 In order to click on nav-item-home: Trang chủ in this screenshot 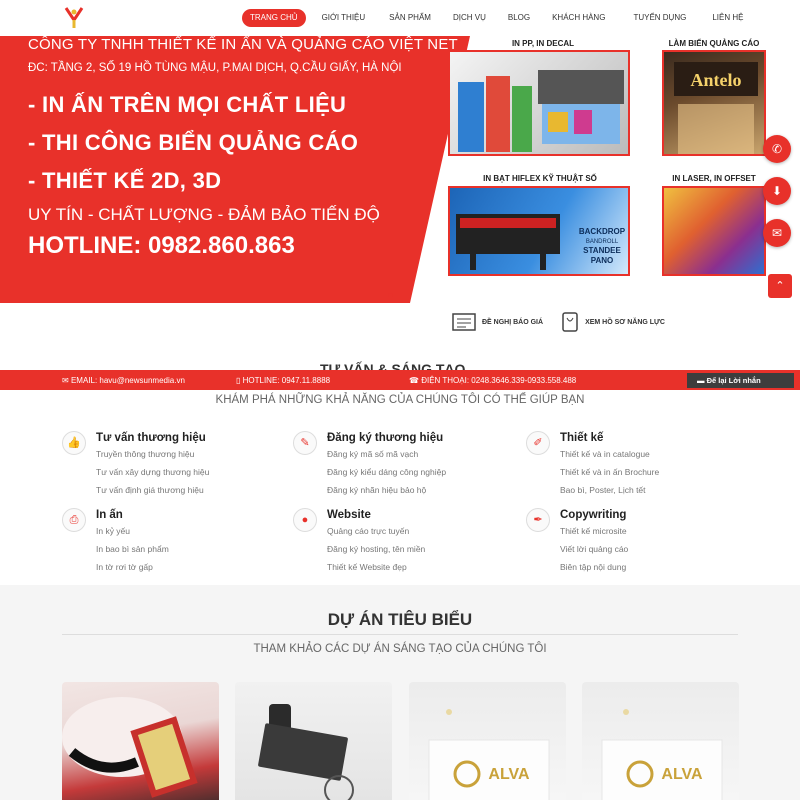, I will do `click(274, 18)`.